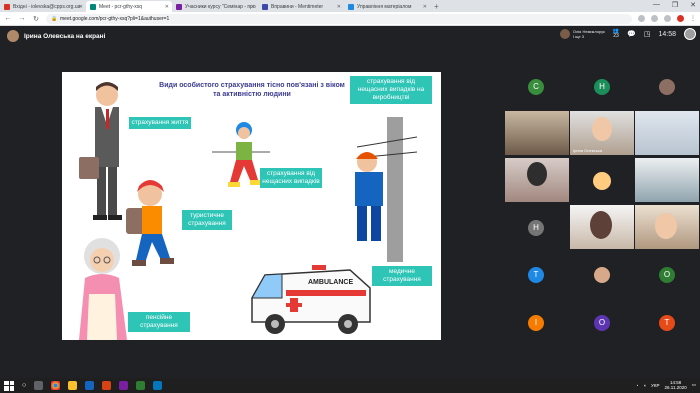 The height and width of the screenshot is (393, 700). Describe the element at coordinates (644, 385) in the screenshot. I see `volume-icon: ◖` at that location.